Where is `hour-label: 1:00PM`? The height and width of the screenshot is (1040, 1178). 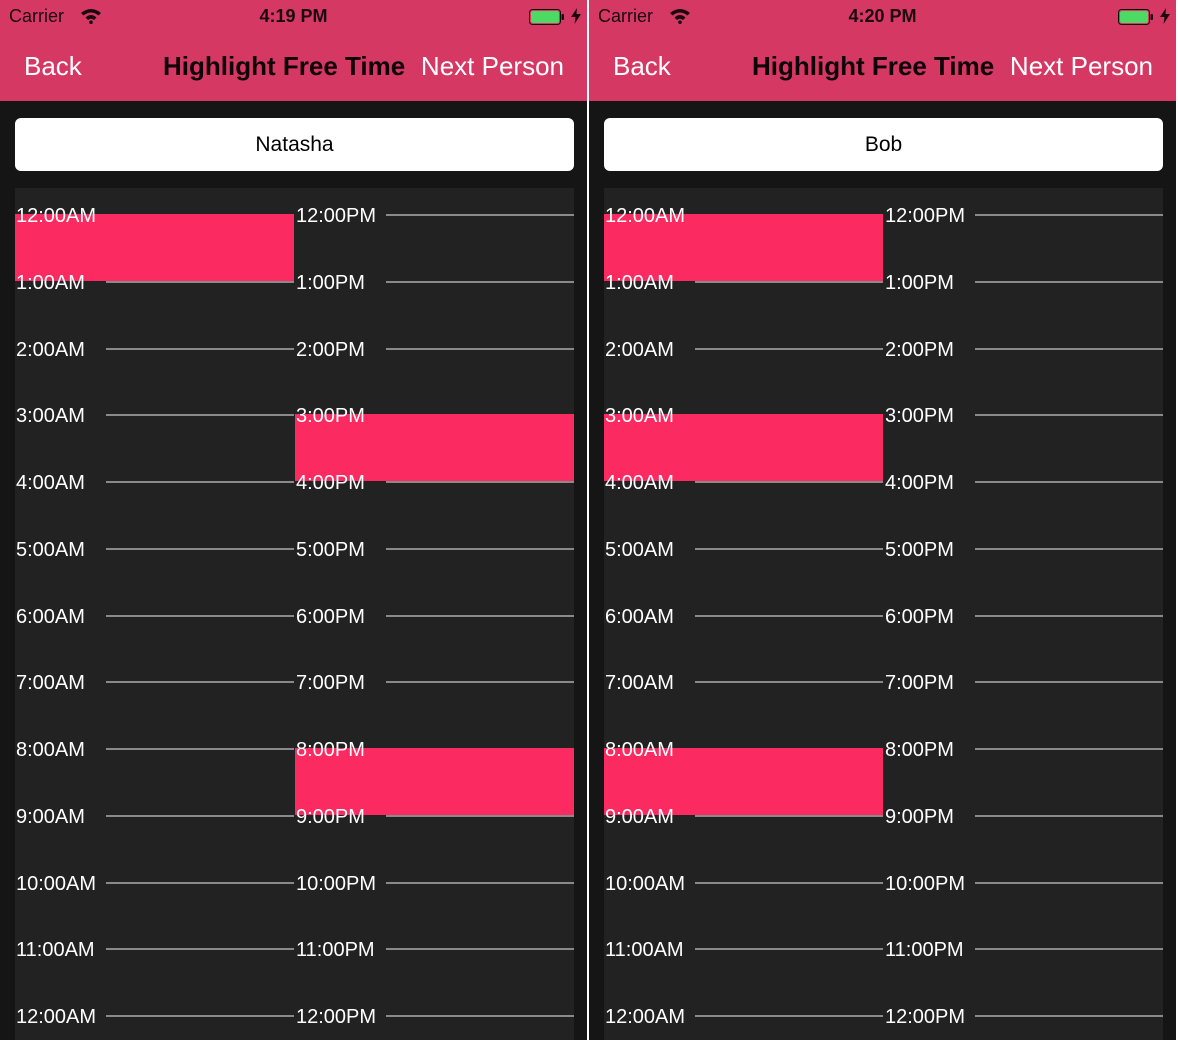
hour-label: 1:00PM is located at coordinates (330, 282).